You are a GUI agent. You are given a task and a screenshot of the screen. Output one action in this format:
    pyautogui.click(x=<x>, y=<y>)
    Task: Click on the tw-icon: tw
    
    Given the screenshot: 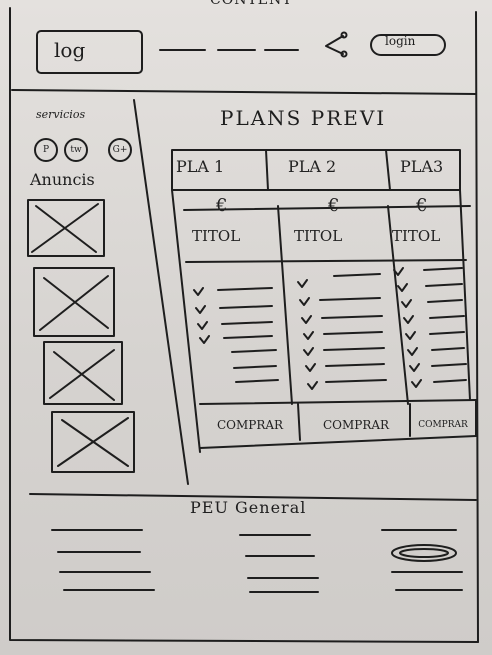 What is the action you would take?
    pyautogui.click(x=76, y=150)
    